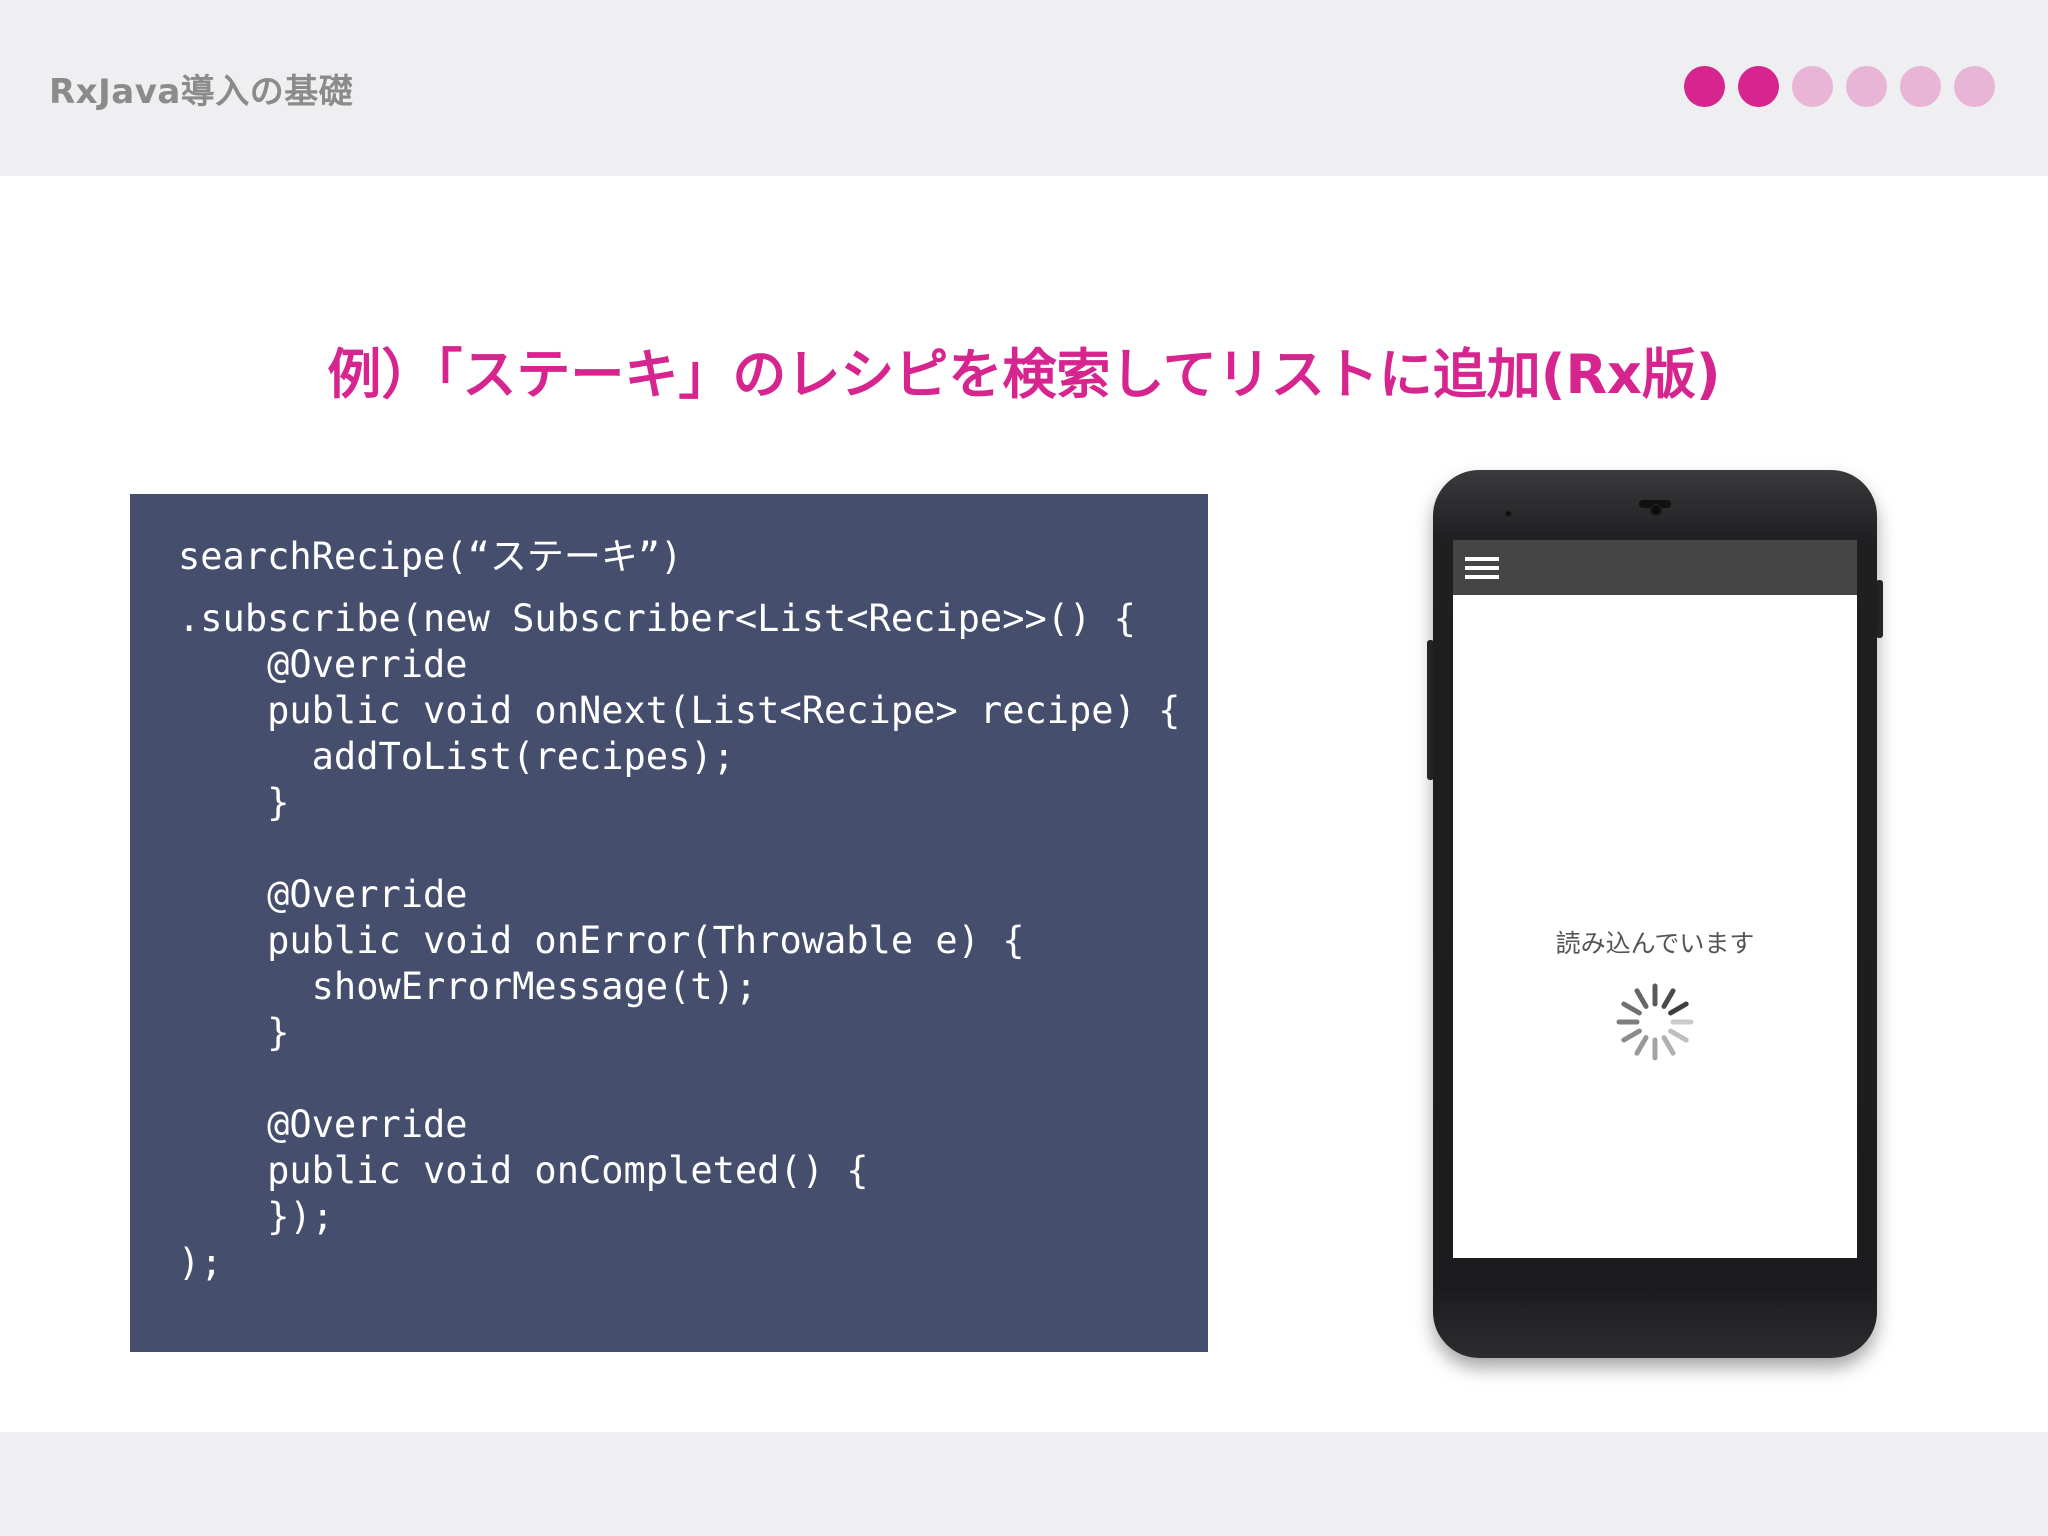 This screenshot has width=2048, height=1536. I want to click on code-line: addToList(recipes);, so click(456, 756).